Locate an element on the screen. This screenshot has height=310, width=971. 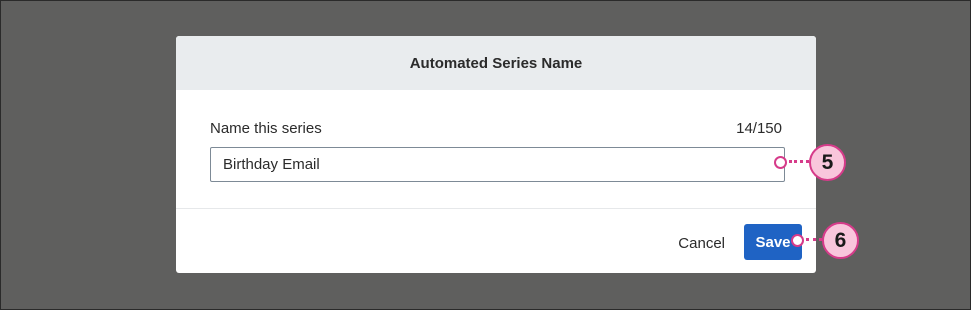
dialog-header: Automated Series Name is located at coordinates (496, 63).